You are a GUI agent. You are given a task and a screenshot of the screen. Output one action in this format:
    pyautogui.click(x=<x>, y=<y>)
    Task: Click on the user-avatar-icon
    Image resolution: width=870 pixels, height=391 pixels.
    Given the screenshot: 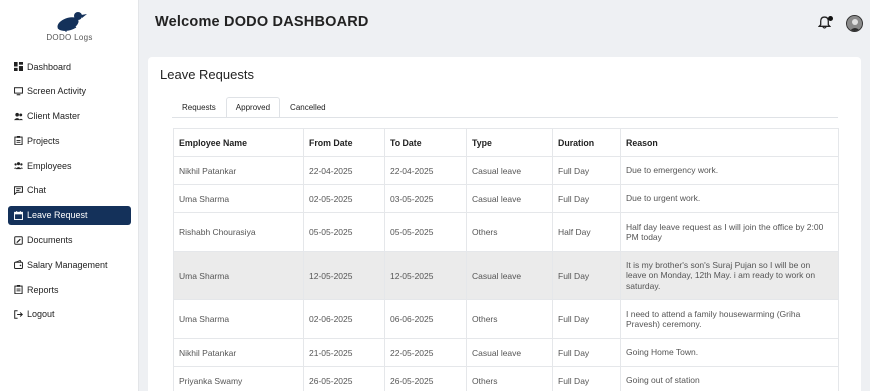 What is the action you would take?
    pyautogui.click(x=854, y=23)
    